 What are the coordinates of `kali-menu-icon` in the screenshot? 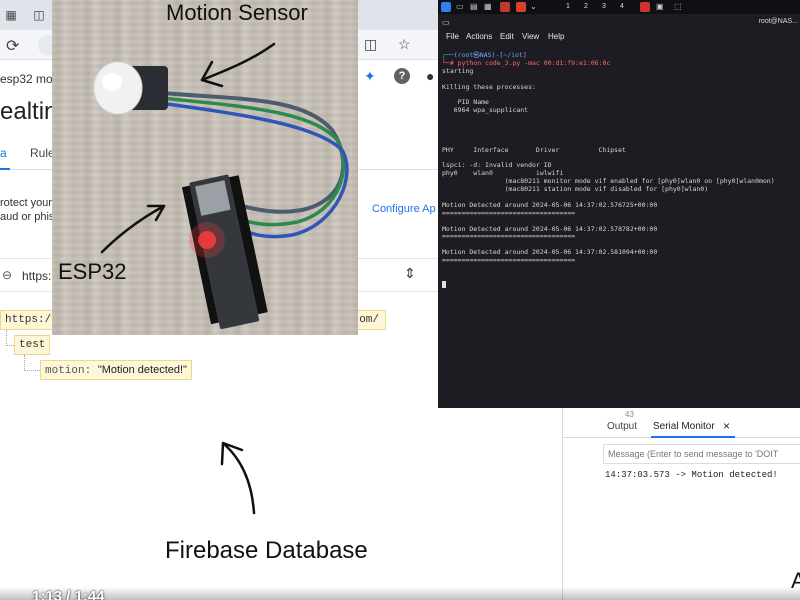 It's located at (446, 7).